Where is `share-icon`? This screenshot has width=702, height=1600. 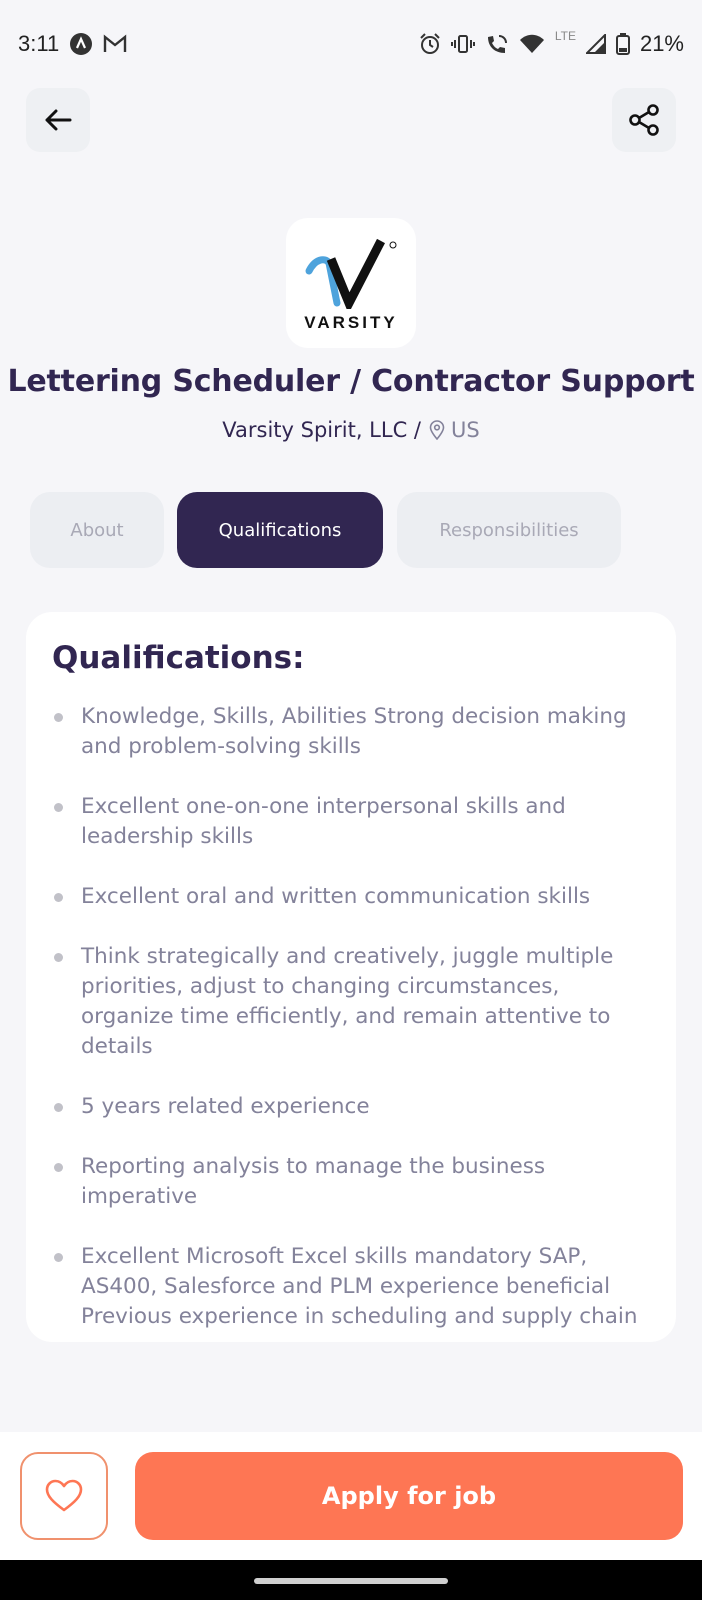
share-icon is located at coordinates (644, 120).